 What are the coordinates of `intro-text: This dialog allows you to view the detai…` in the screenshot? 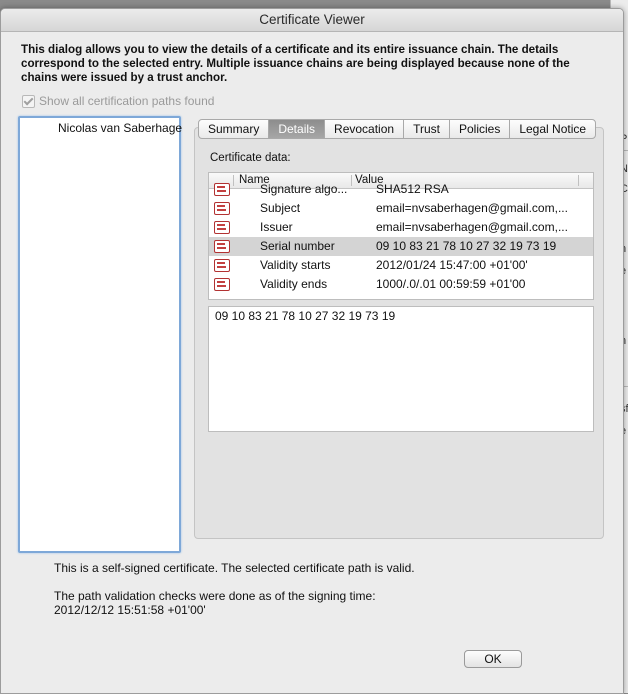 It's located at (295, 63).